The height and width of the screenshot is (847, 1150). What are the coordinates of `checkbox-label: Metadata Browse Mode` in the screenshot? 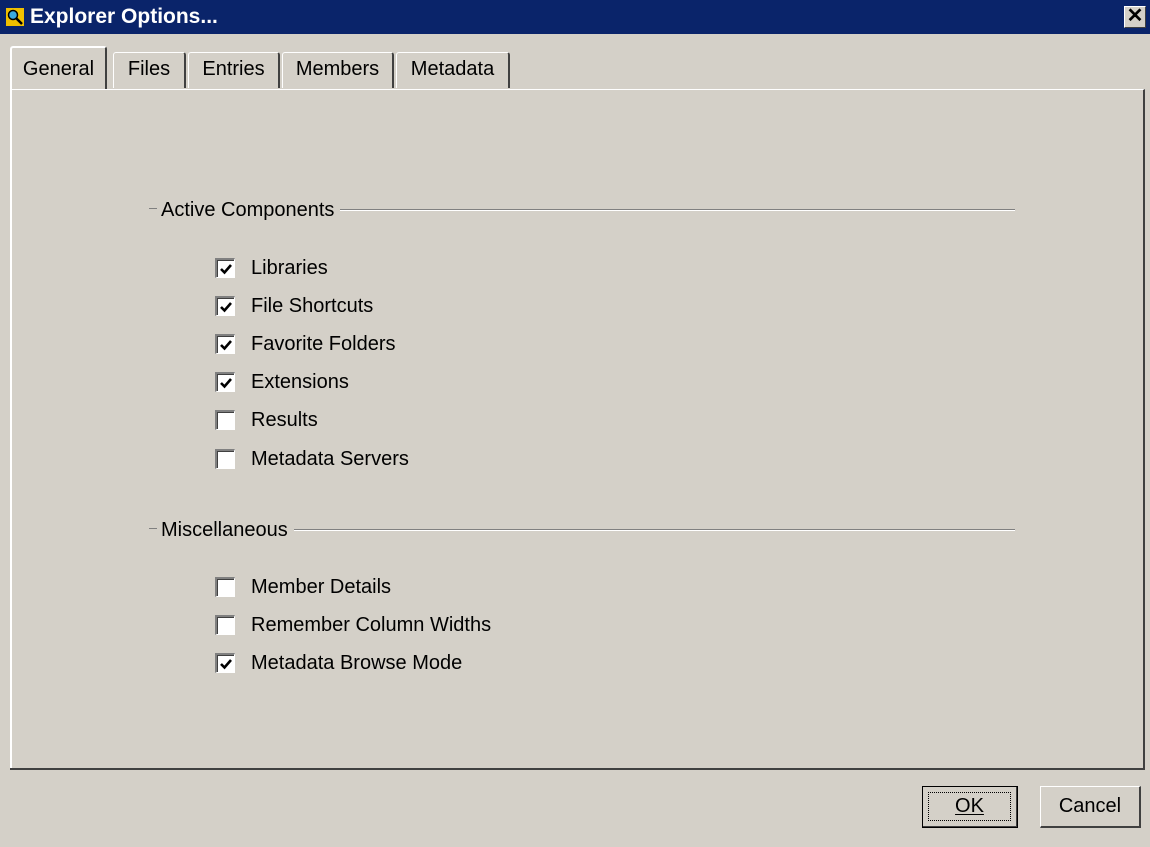 It's located at (357, 663).